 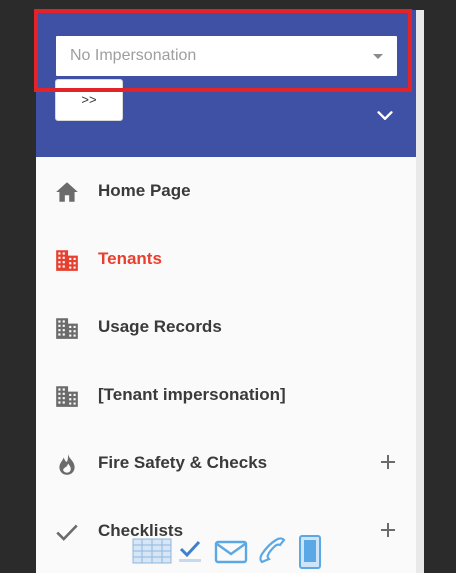 I want to click on envelope-icon, so click(x=231, y=552).